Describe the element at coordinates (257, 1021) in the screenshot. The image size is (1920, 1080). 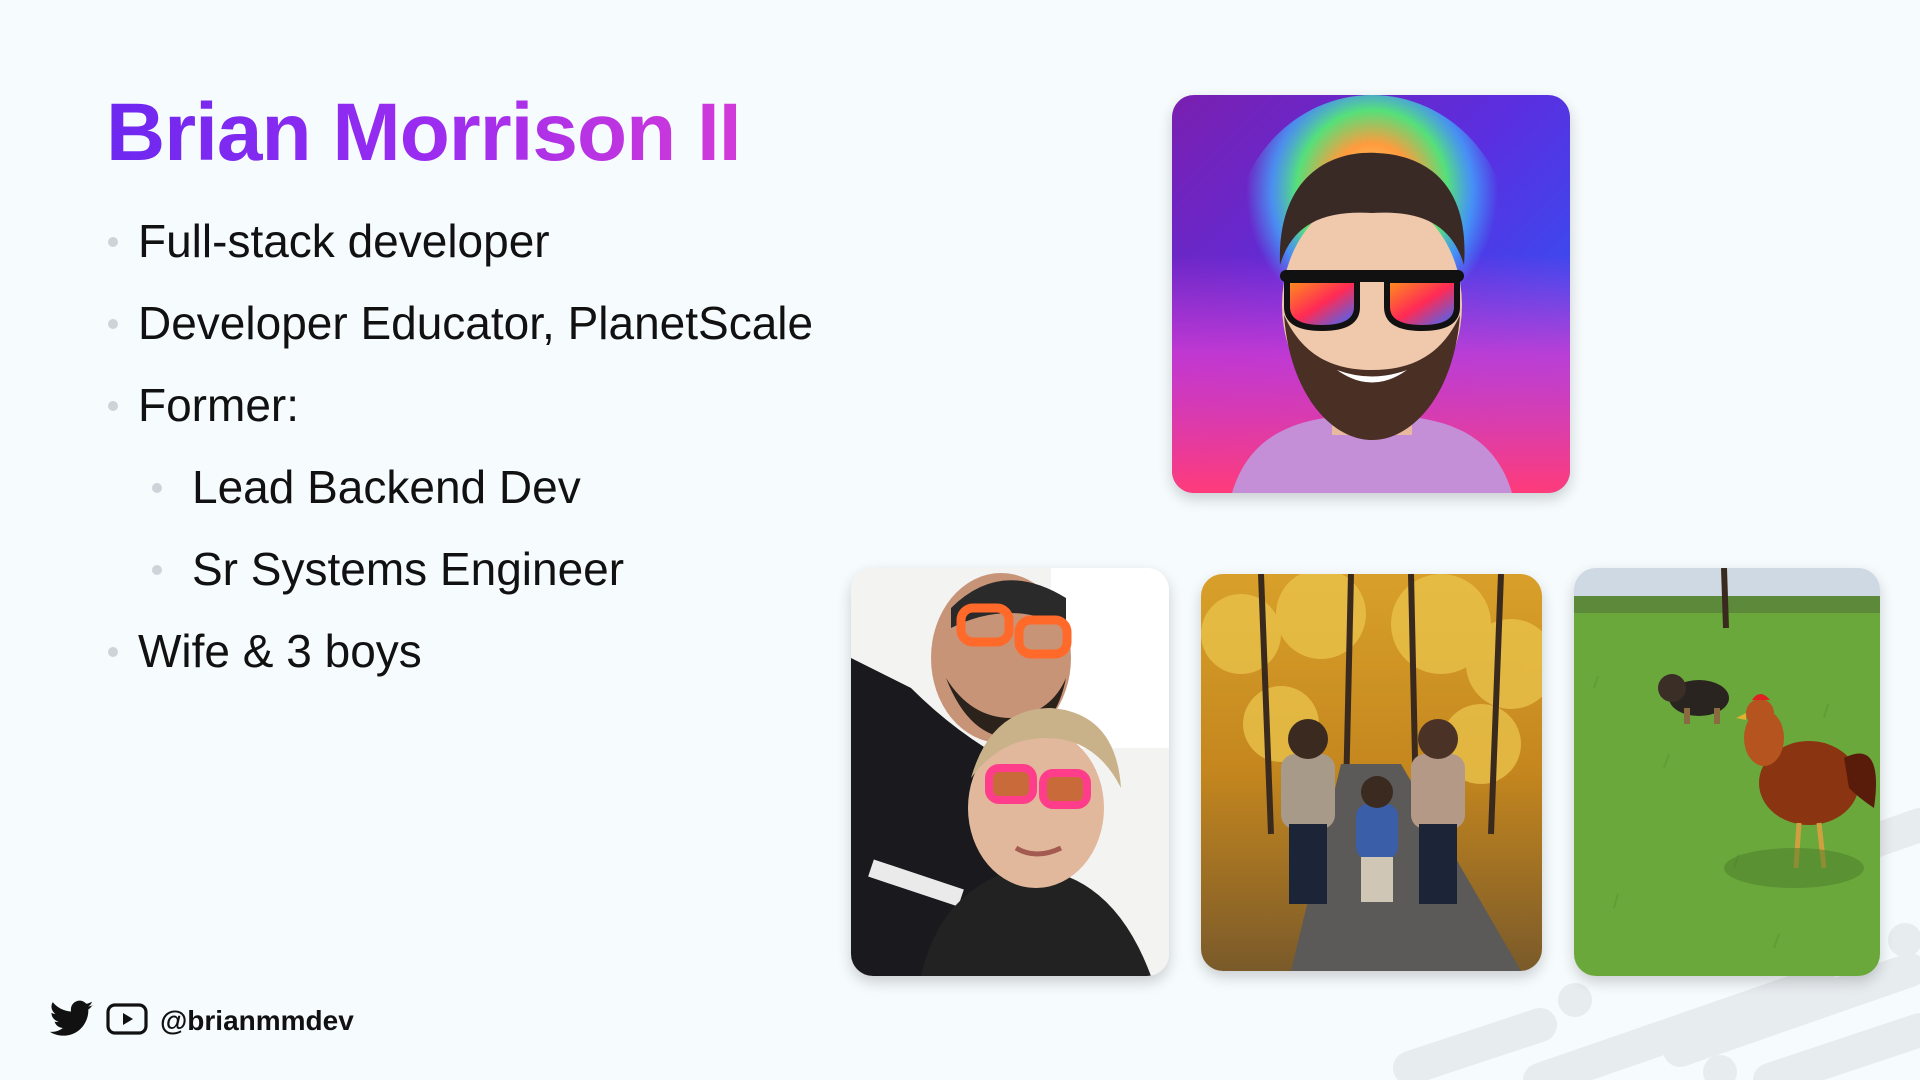
I see `social-handle: @brianmmdev` at that location.